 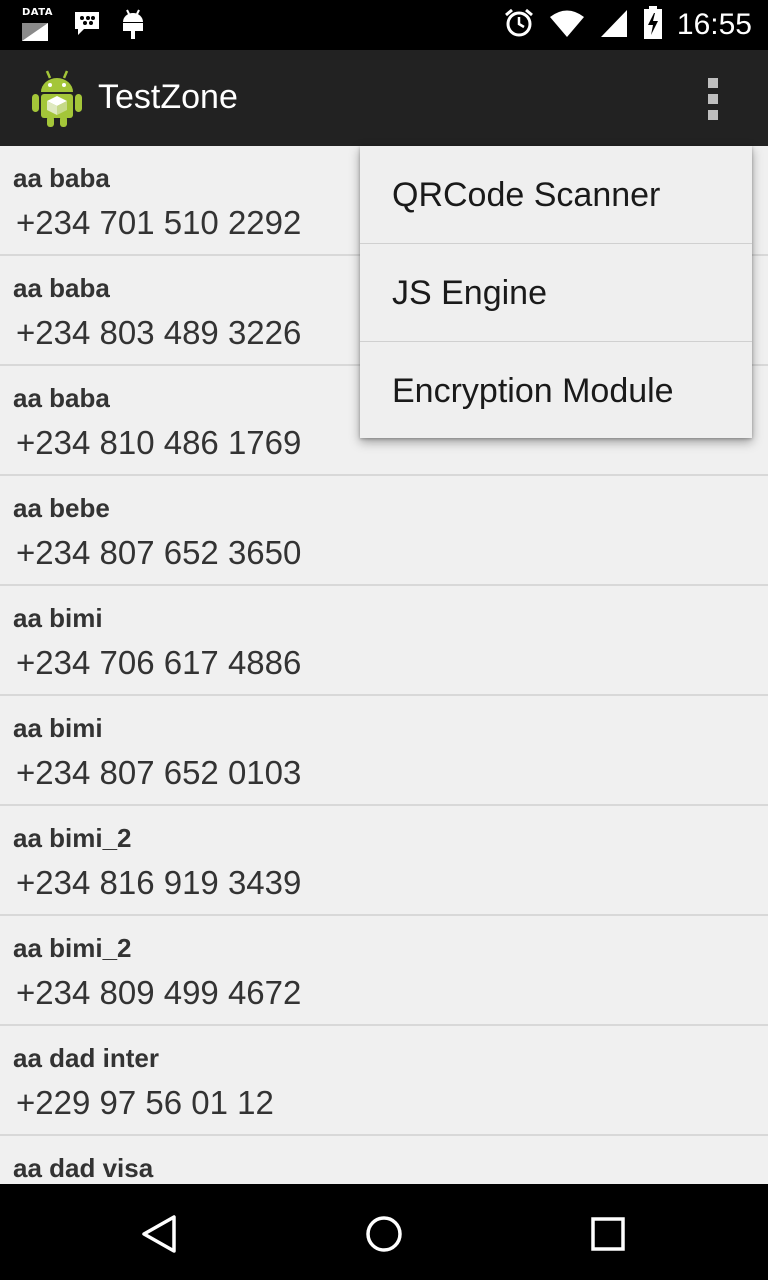 I want to click on navigation-bar, so click(x=384, y=1232).